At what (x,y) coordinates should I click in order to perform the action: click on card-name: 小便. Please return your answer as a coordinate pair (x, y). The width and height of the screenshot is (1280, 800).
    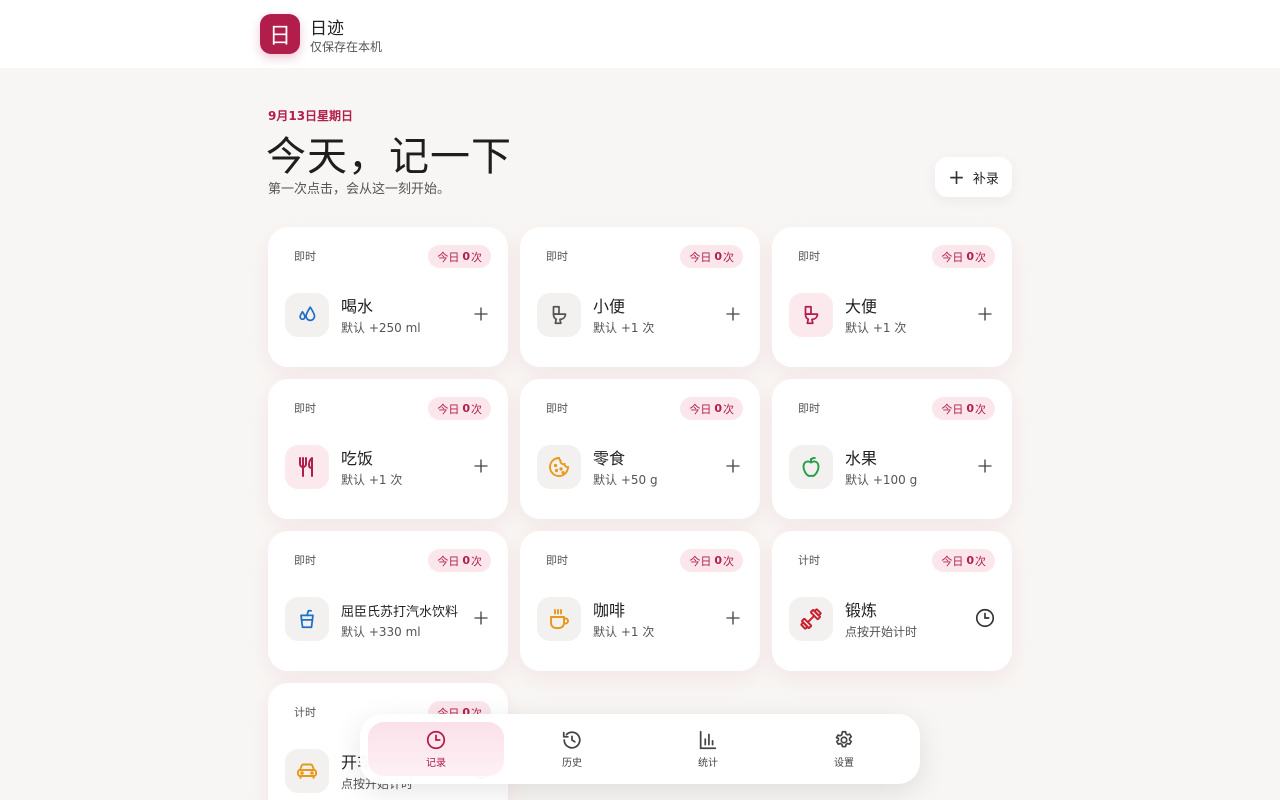
    Looking at the image, I should click on (609, 306).